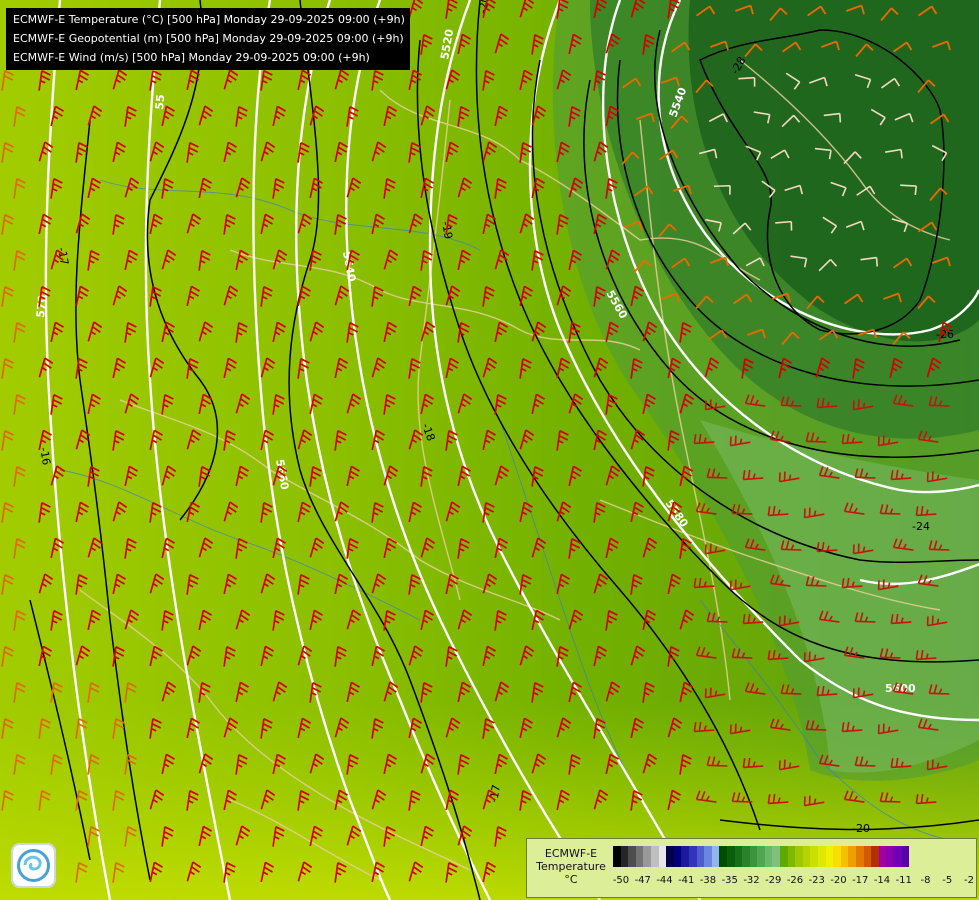  What do you see at coordinates (861, 828) in the screenshot?
I see `temp-label: -20` at bounding box center [861, 828].